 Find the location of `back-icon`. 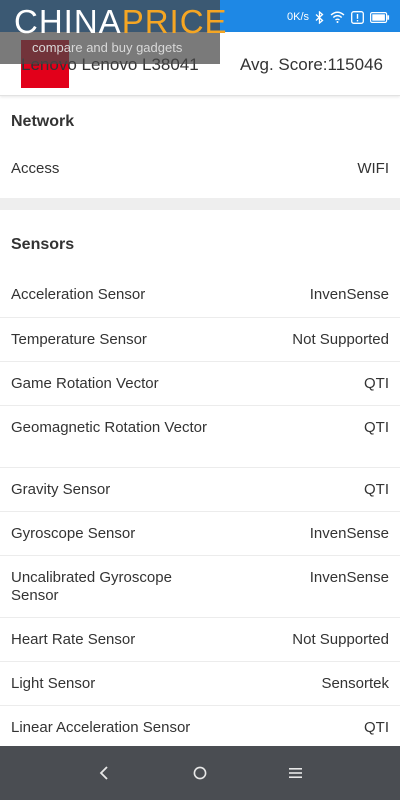

back-icon is located at coordinates (103, 773).